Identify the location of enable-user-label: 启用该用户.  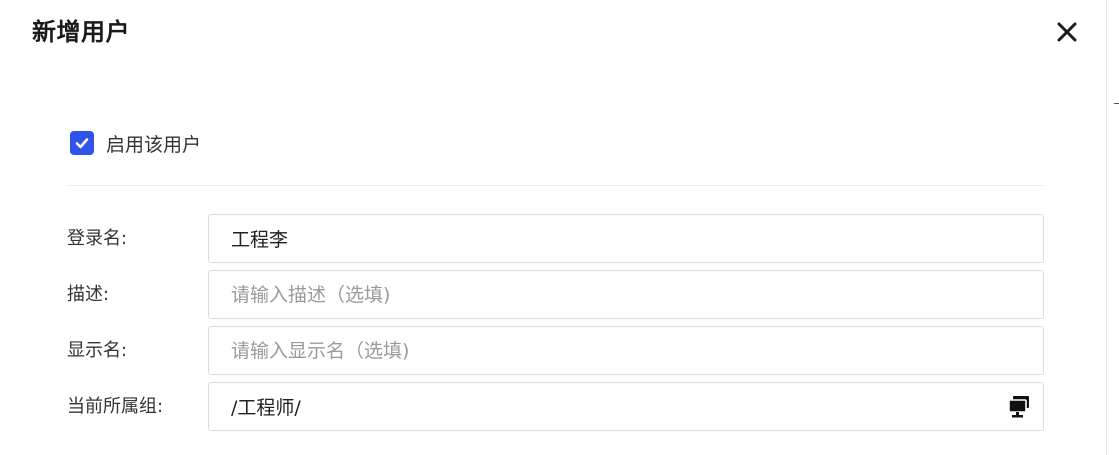
(154, 144).